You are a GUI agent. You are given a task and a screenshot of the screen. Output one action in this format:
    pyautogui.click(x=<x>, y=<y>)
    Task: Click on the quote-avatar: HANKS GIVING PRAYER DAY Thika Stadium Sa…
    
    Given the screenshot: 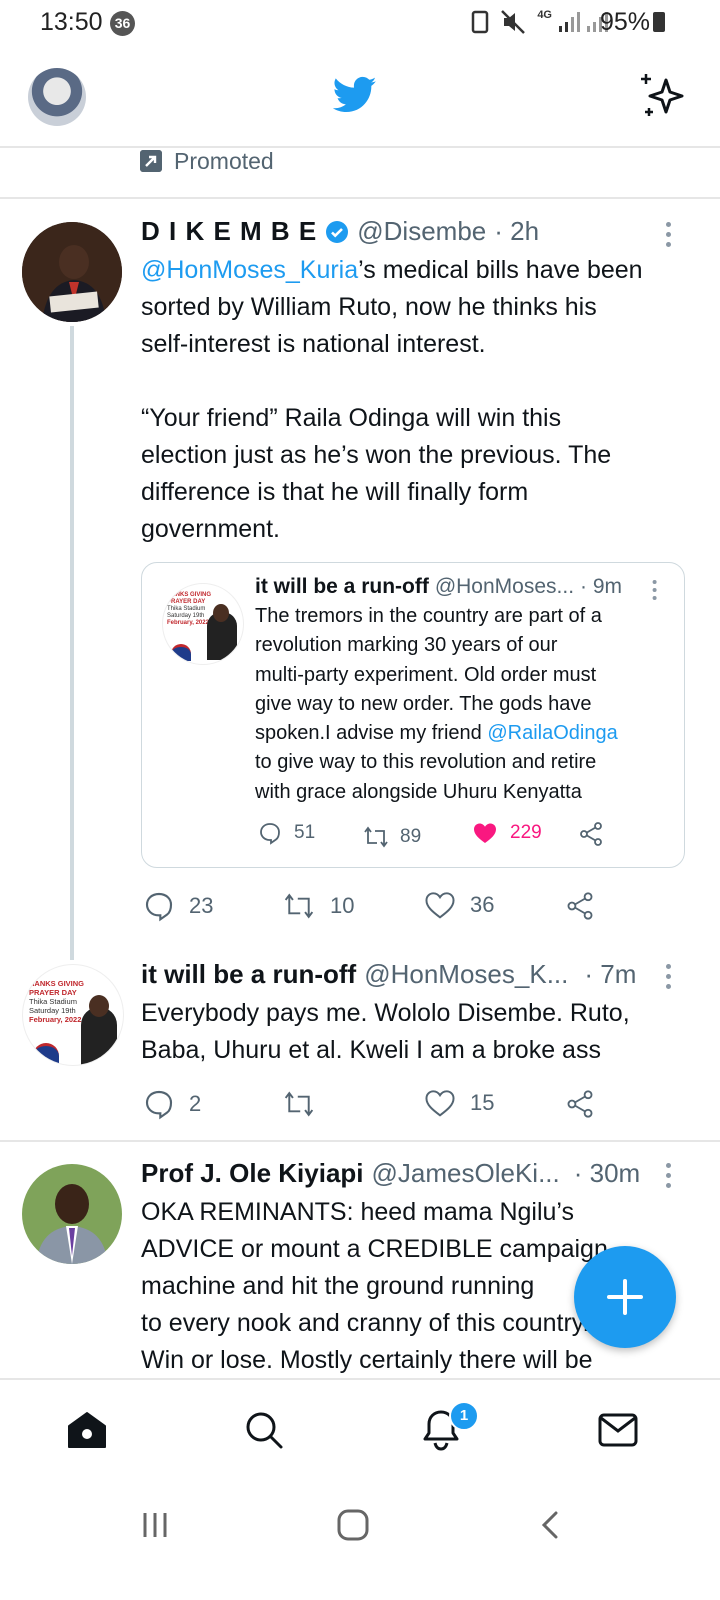 What is the action you would take?
    pyautogui.click(x=203, y=624)
    